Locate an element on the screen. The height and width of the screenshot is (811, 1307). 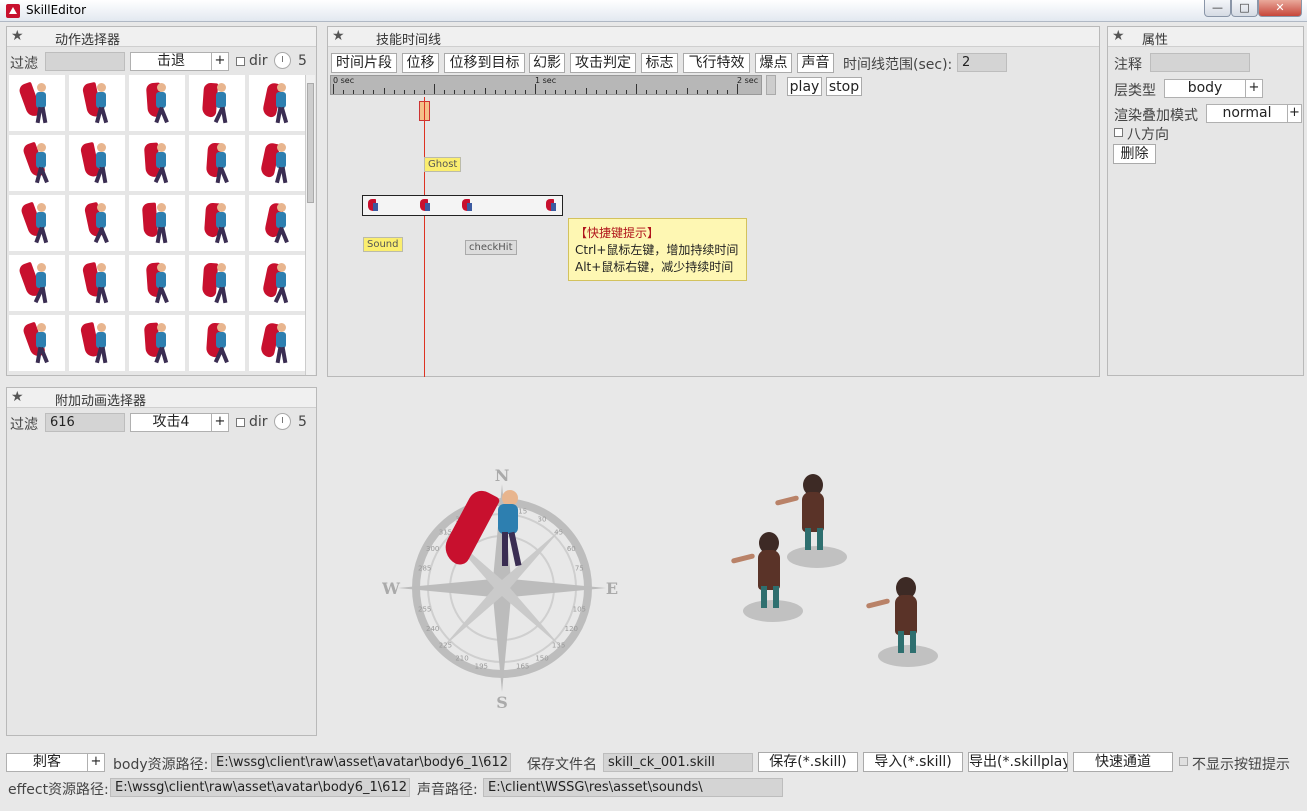
role-add-button: + is located at coordinates (96, 762).